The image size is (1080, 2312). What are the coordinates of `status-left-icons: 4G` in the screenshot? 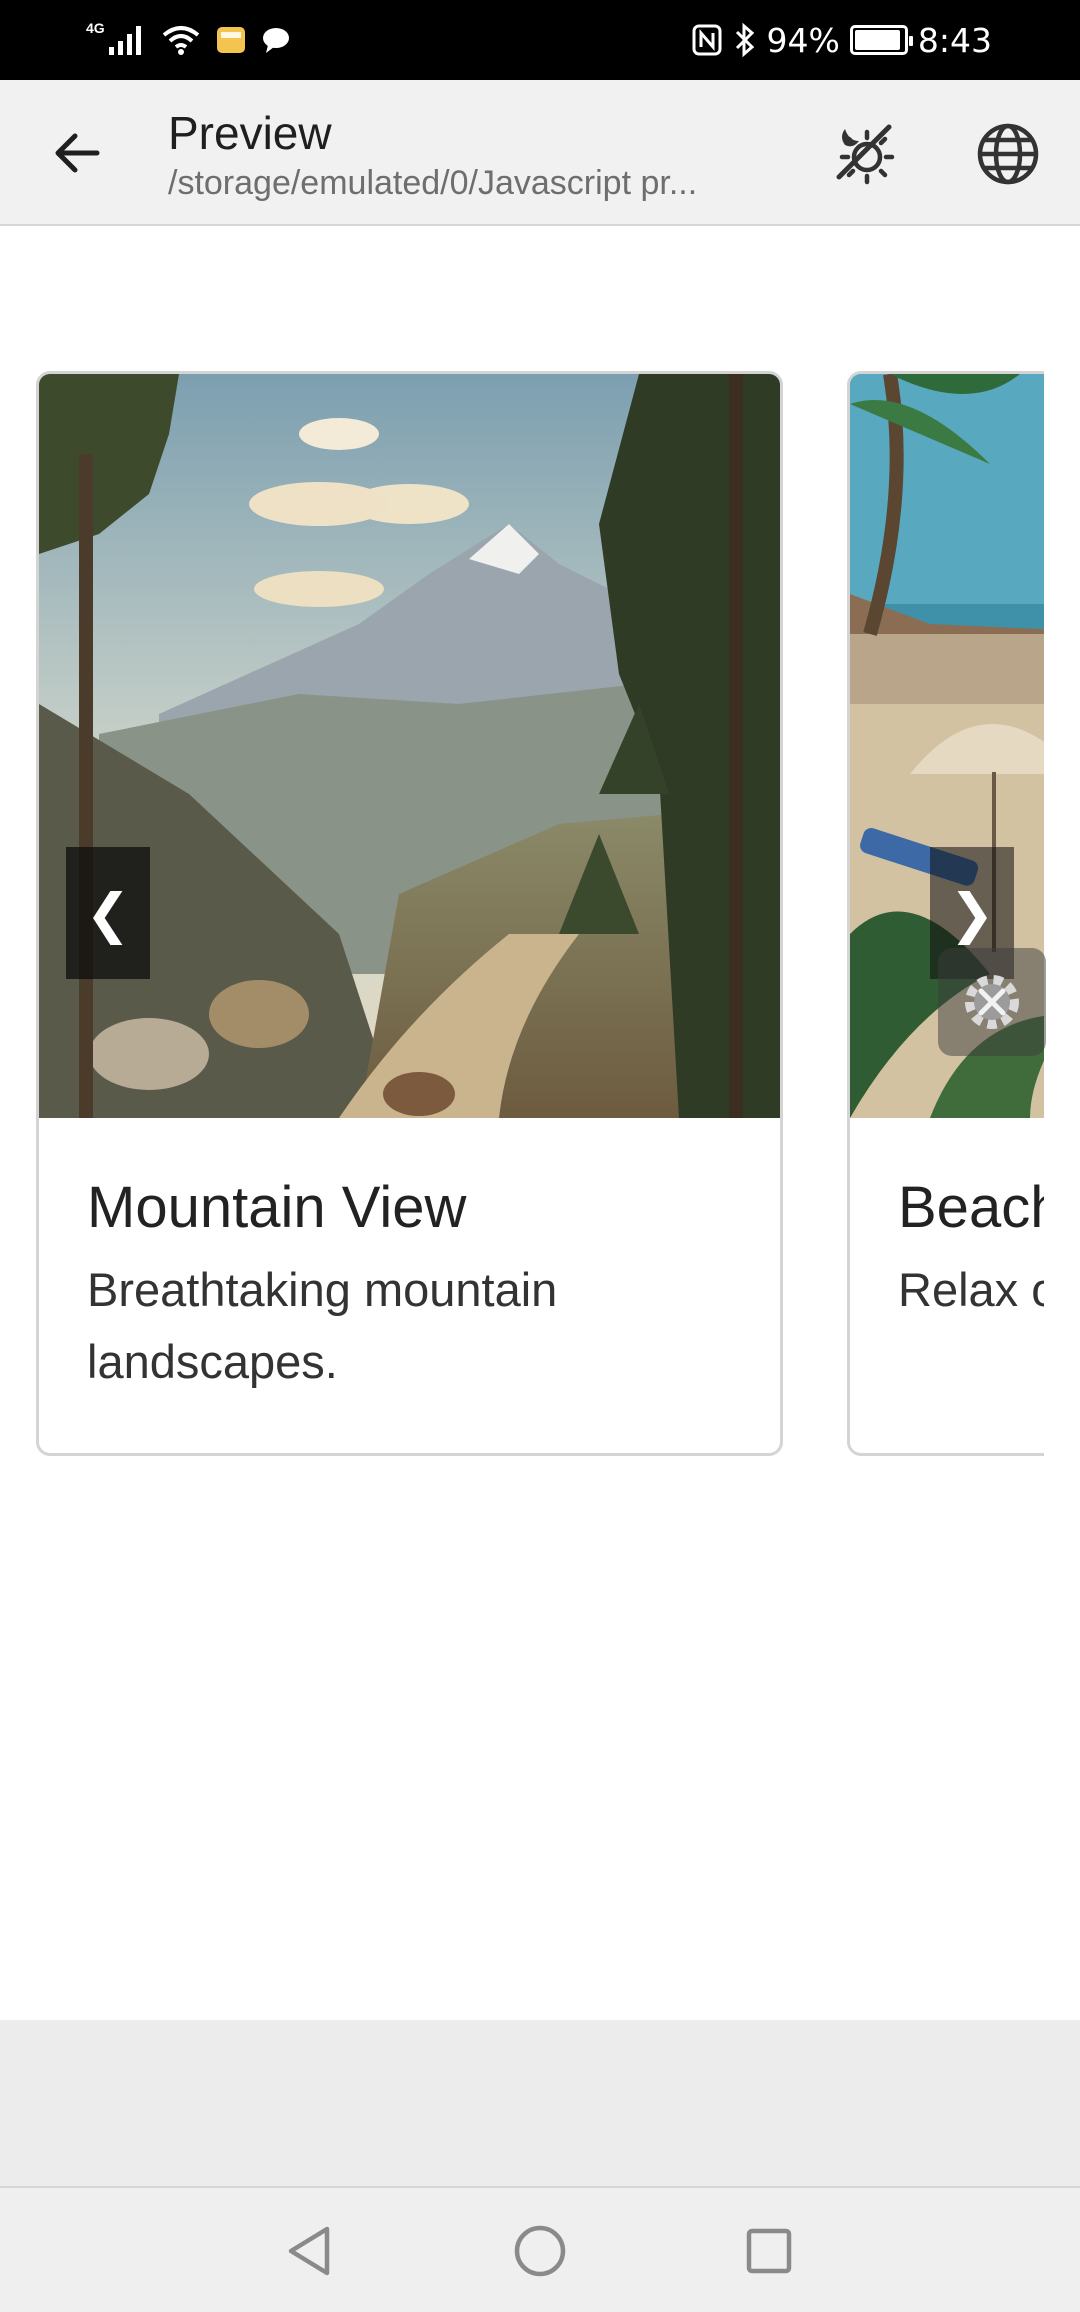 It's located at (188, 40).